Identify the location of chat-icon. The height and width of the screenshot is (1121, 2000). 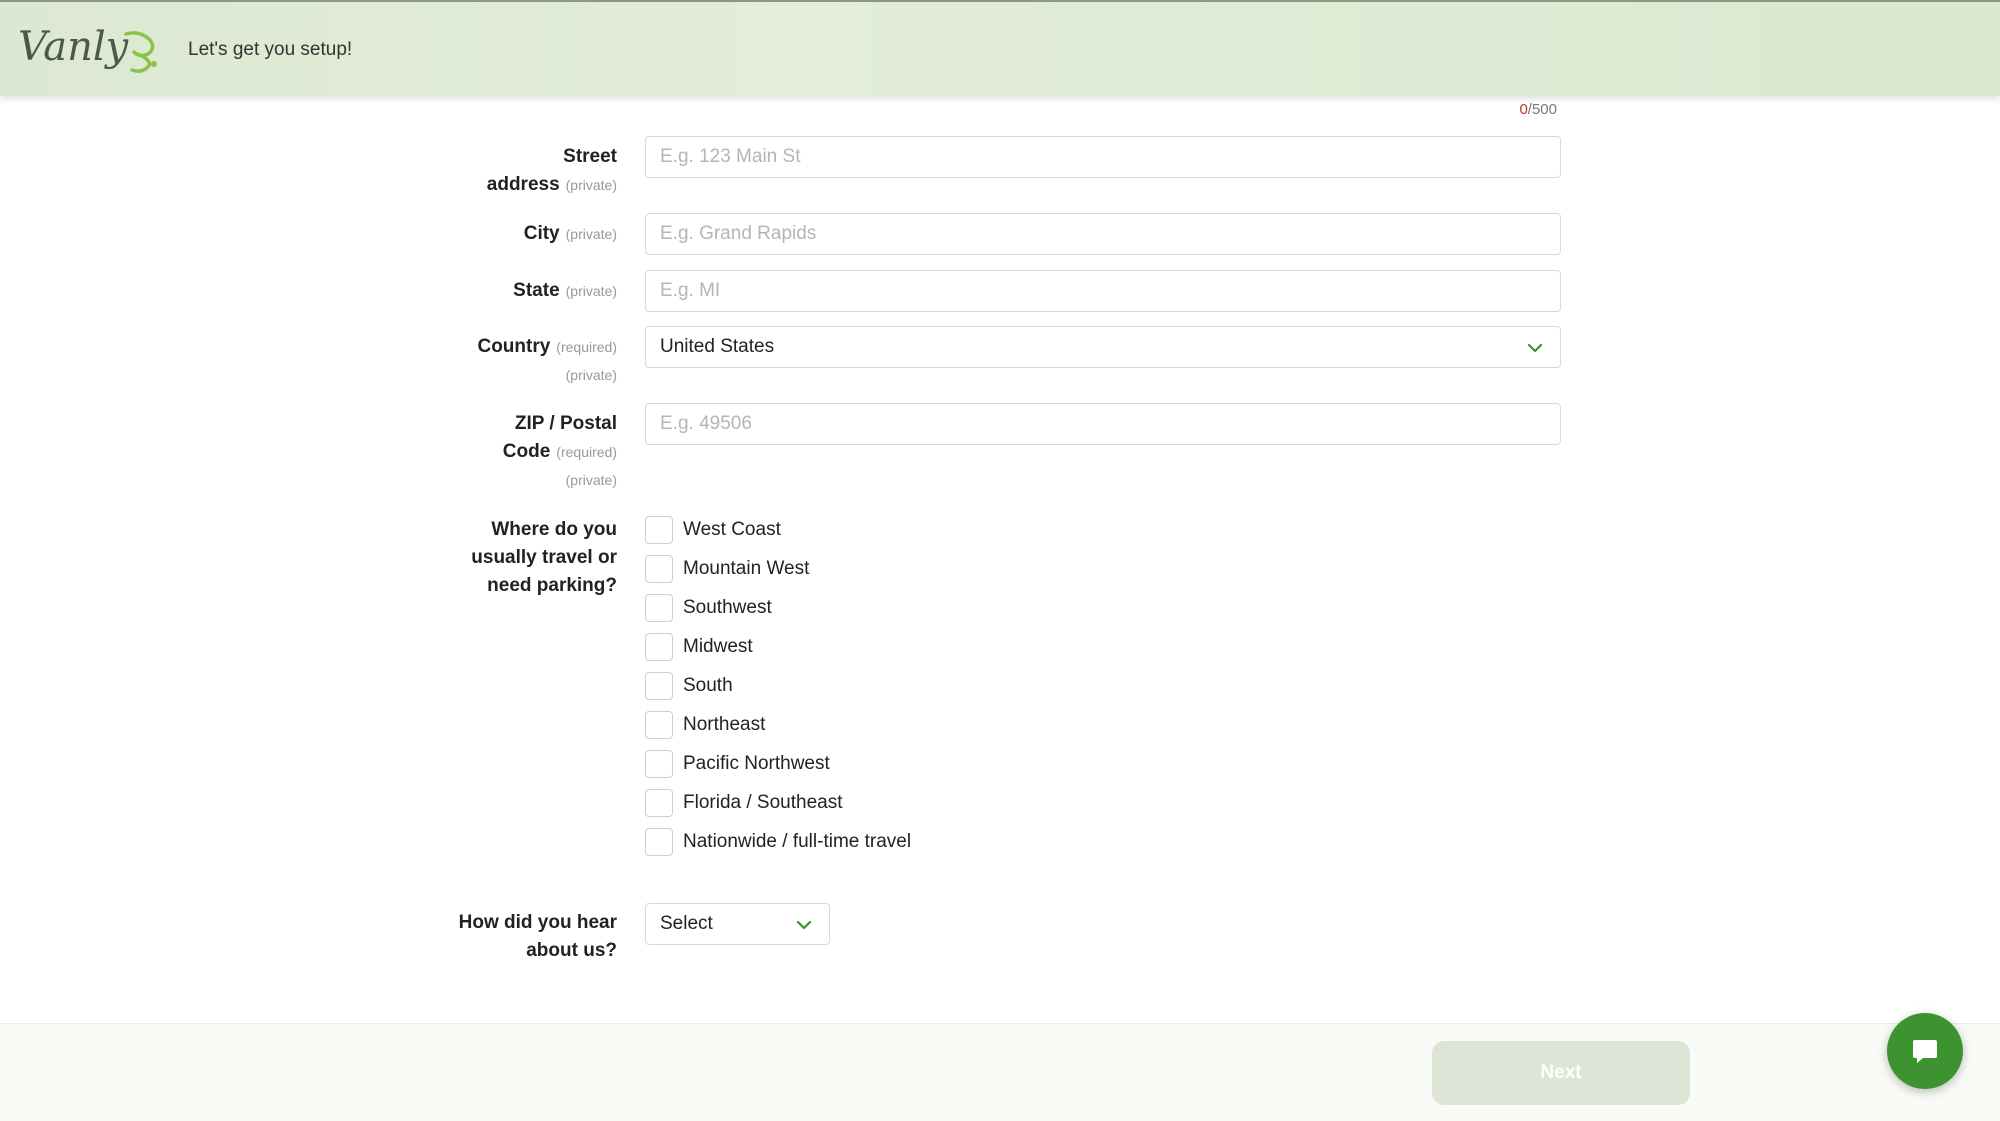
(1925, 1051).